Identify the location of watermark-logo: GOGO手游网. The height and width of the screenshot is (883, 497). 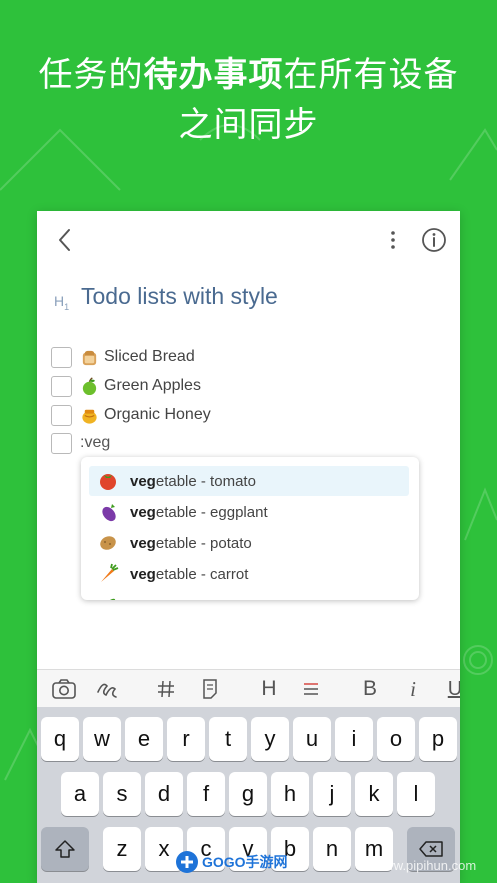
(231, 862).